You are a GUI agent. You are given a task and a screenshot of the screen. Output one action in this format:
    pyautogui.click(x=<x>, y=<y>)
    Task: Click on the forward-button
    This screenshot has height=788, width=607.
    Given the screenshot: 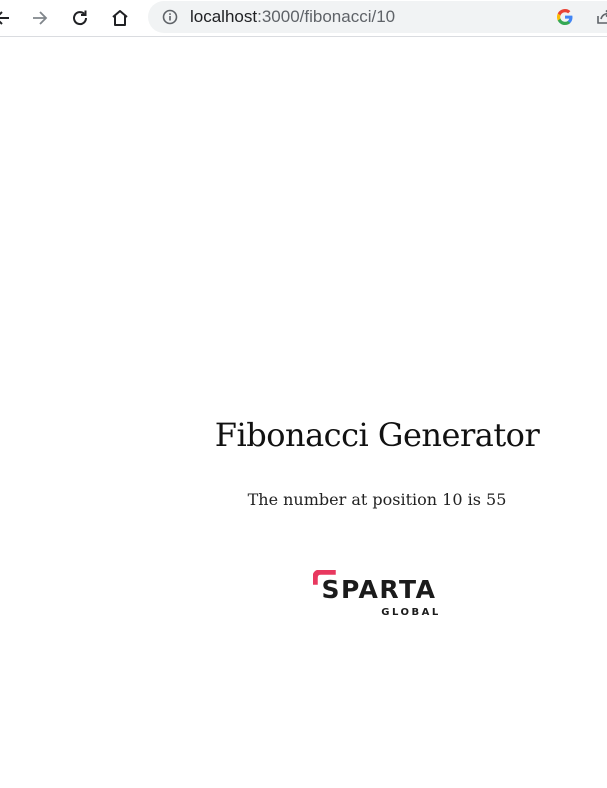 What is the action you would take?
    pyautogui.click(x=40, y=18)
    